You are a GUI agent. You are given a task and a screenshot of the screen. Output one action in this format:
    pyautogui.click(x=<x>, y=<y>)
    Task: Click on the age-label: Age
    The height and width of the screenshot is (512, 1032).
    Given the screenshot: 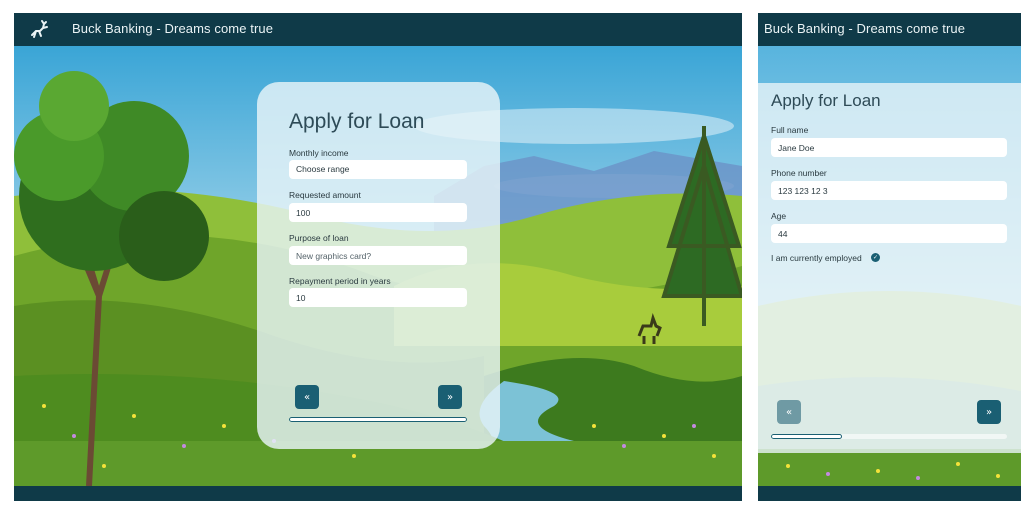 What is the action you would take?
    pyautogui.click(x=779, y=216)
    